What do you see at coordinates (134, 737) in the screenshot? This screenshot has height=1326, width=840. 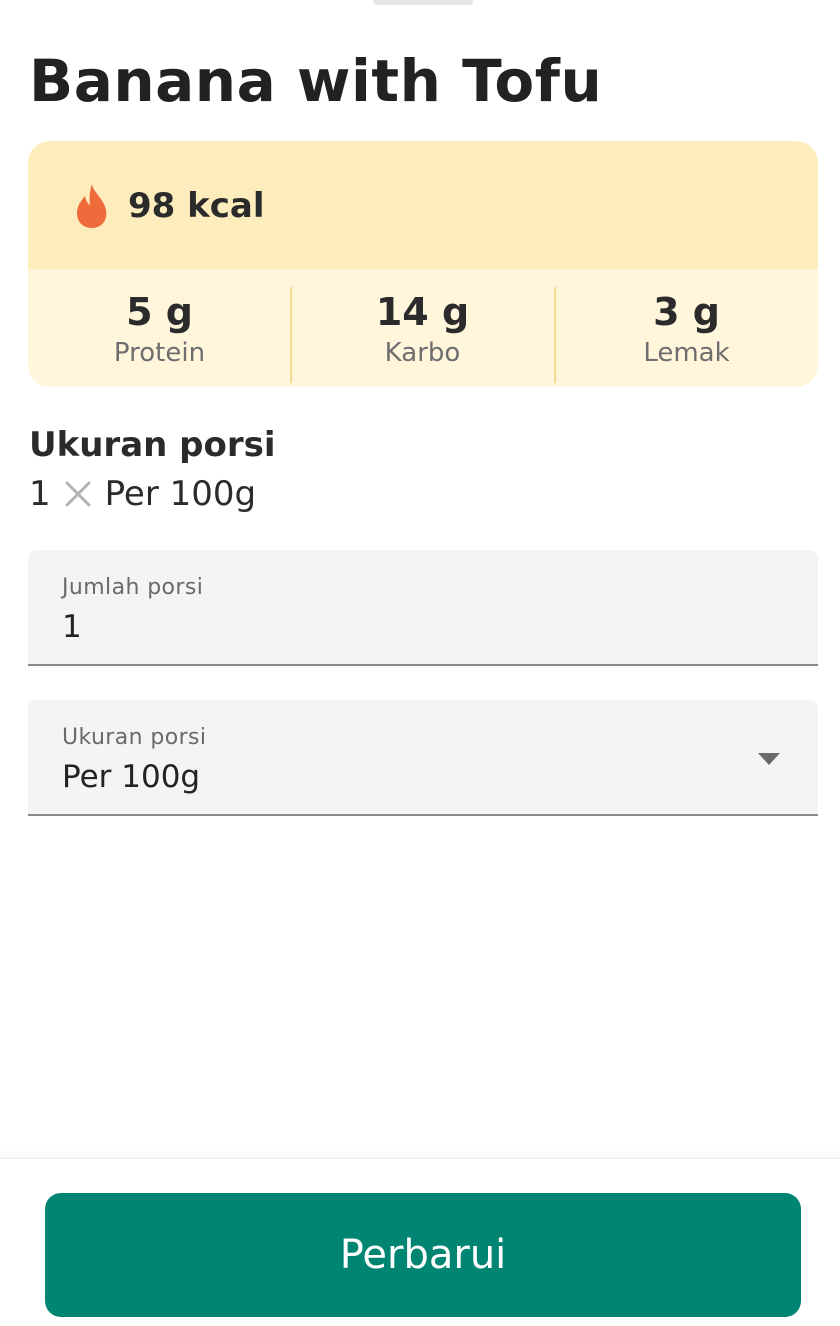 I see `serving-size-label: Ukuran porsi` at bounding box center [134, 737].